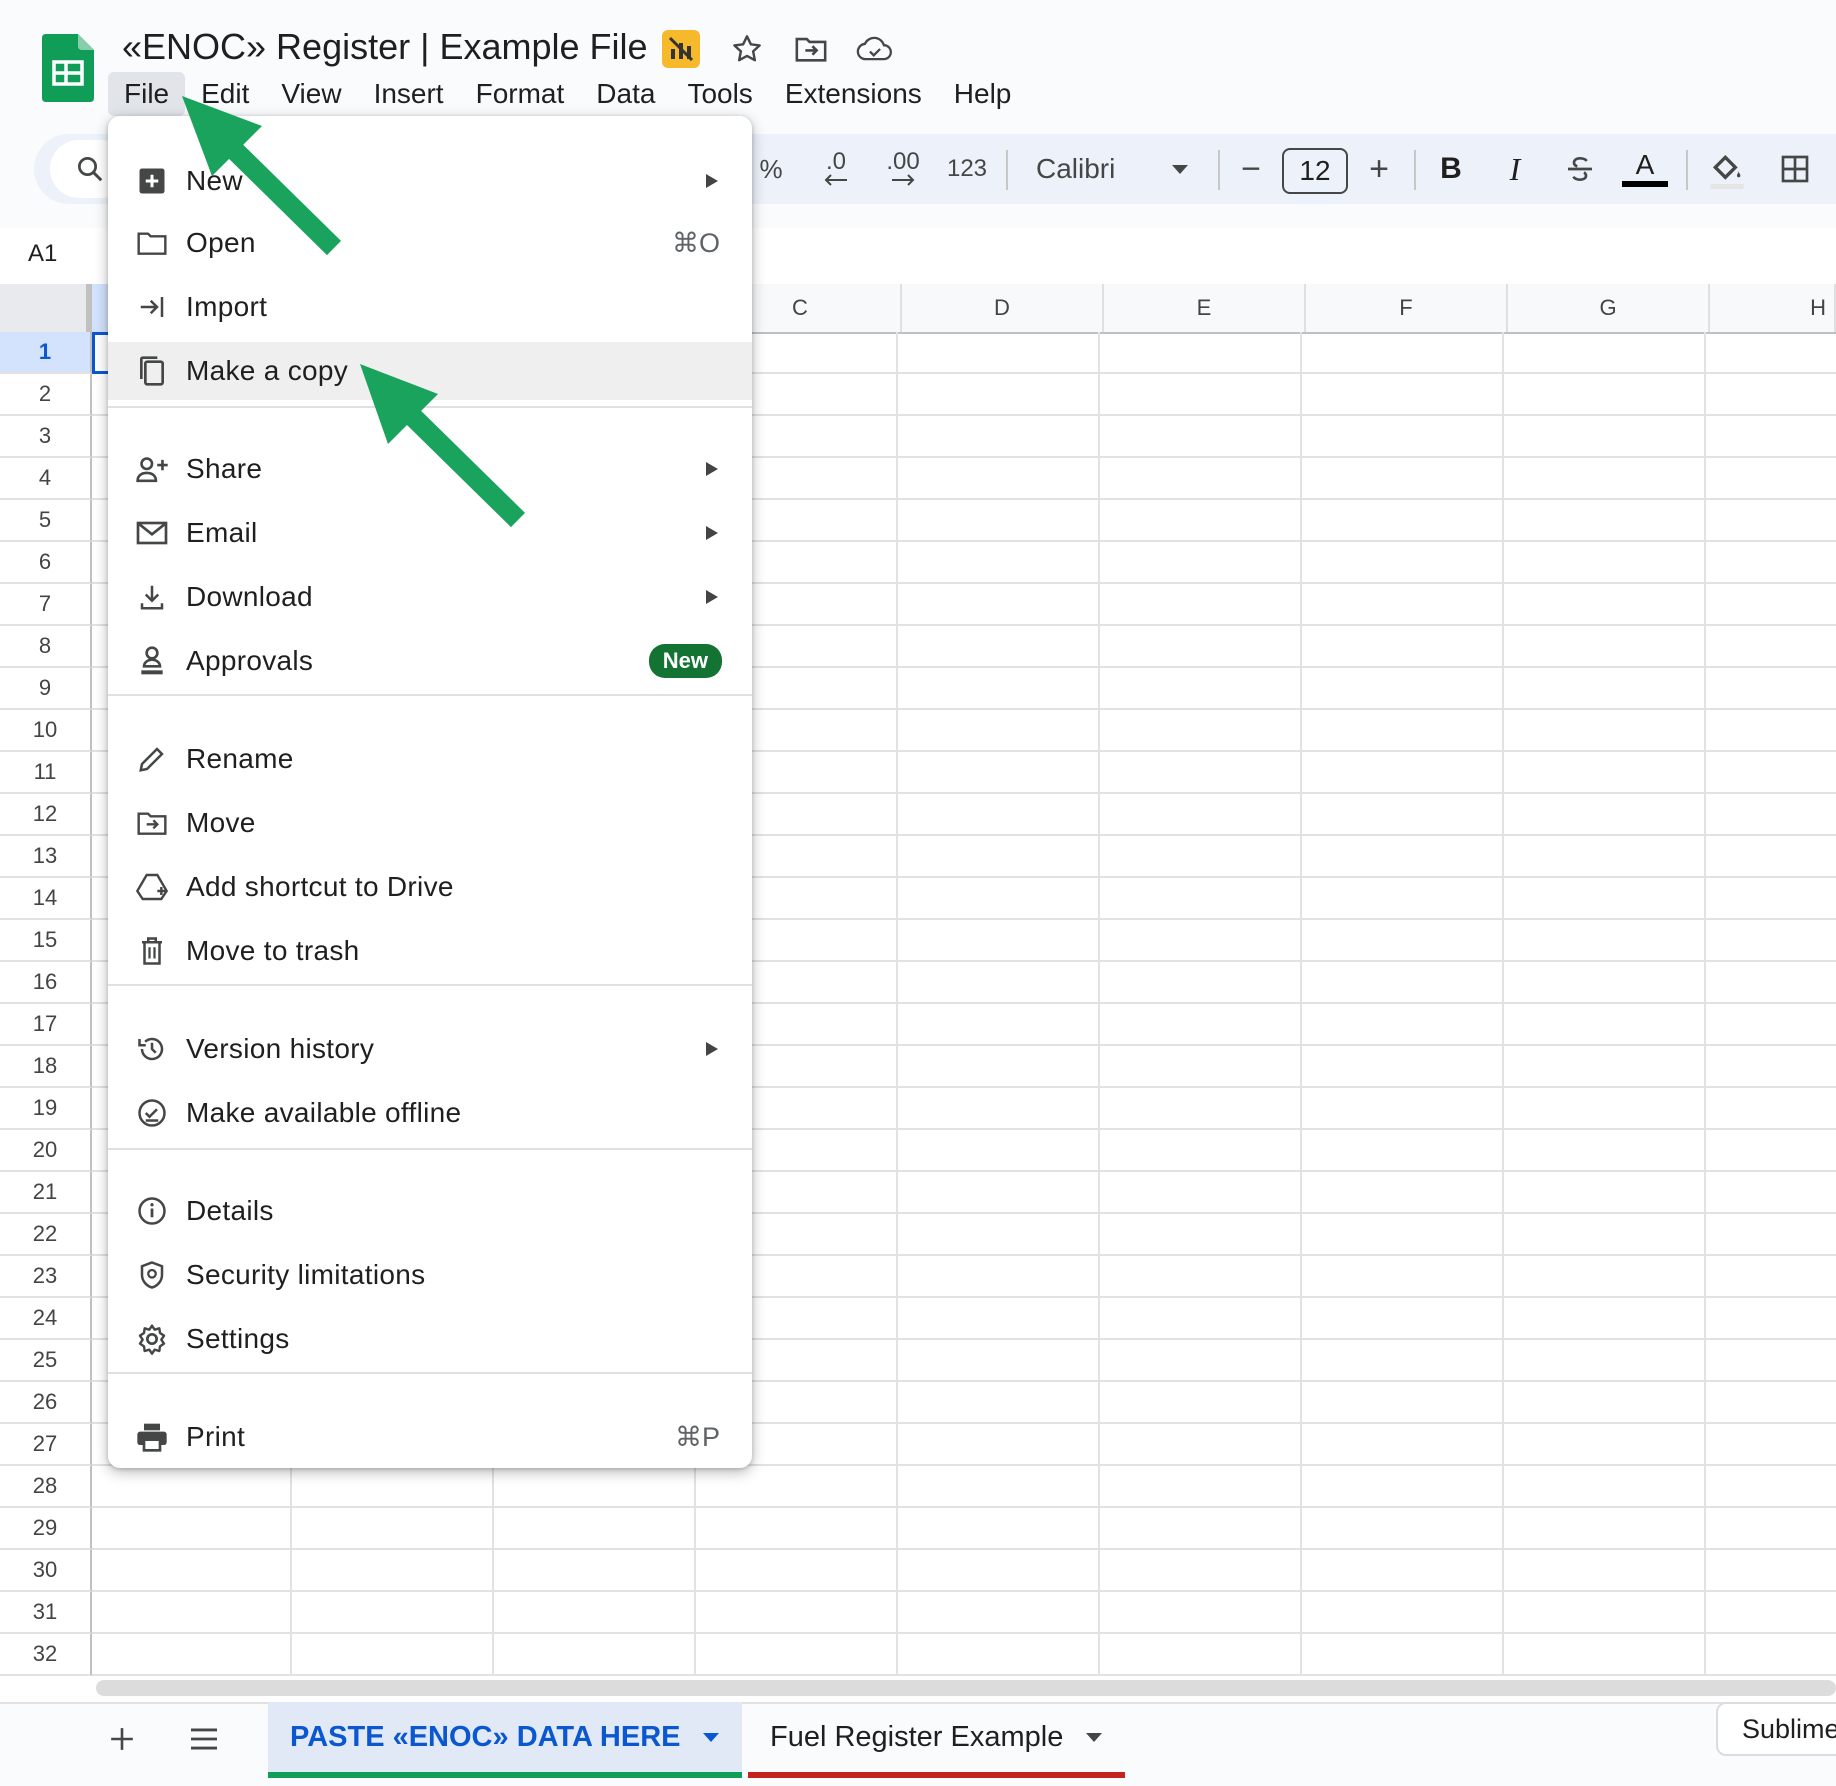 This screenshot has height=1786, width=1836. What do you see at coordinates (719, 94) in the screenshot?
I see `menu-tools: Tools` at bounding box center [719, 94].